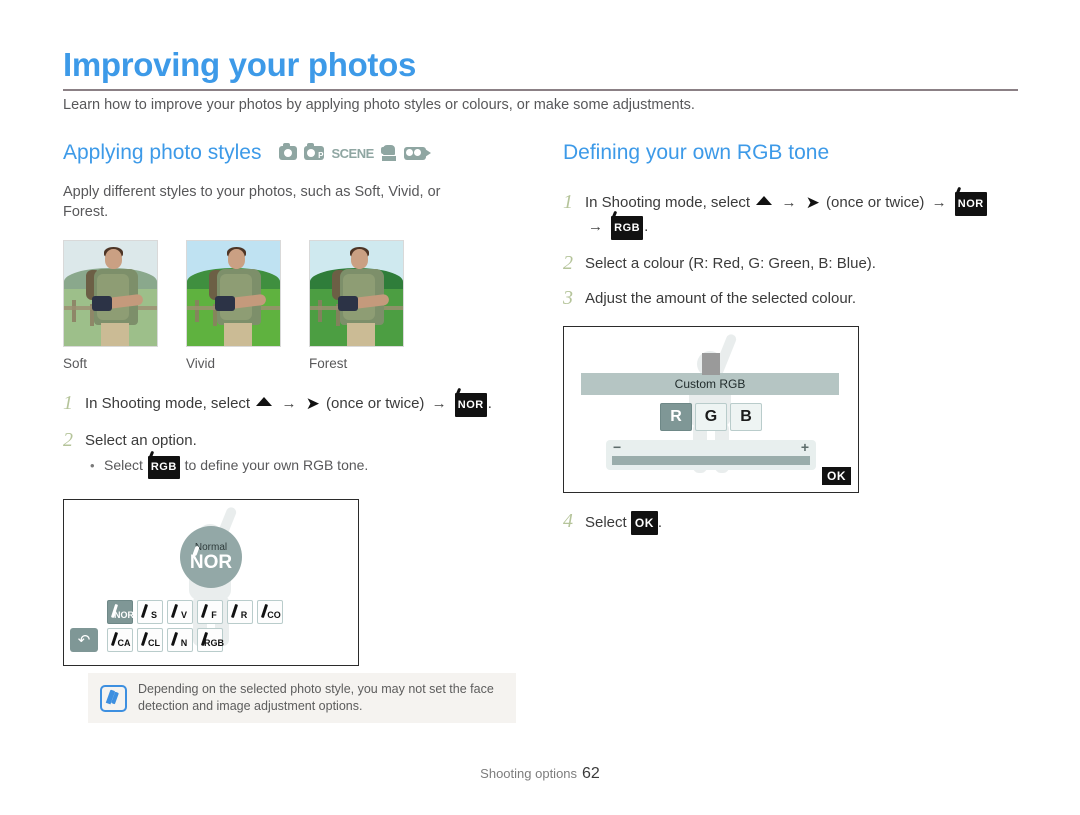 This screenshot has height=815, width=1080. Describe the element at coordinates (162, 152) in the screenshot. I see `section-title-label: Applying photo styles` at that location.